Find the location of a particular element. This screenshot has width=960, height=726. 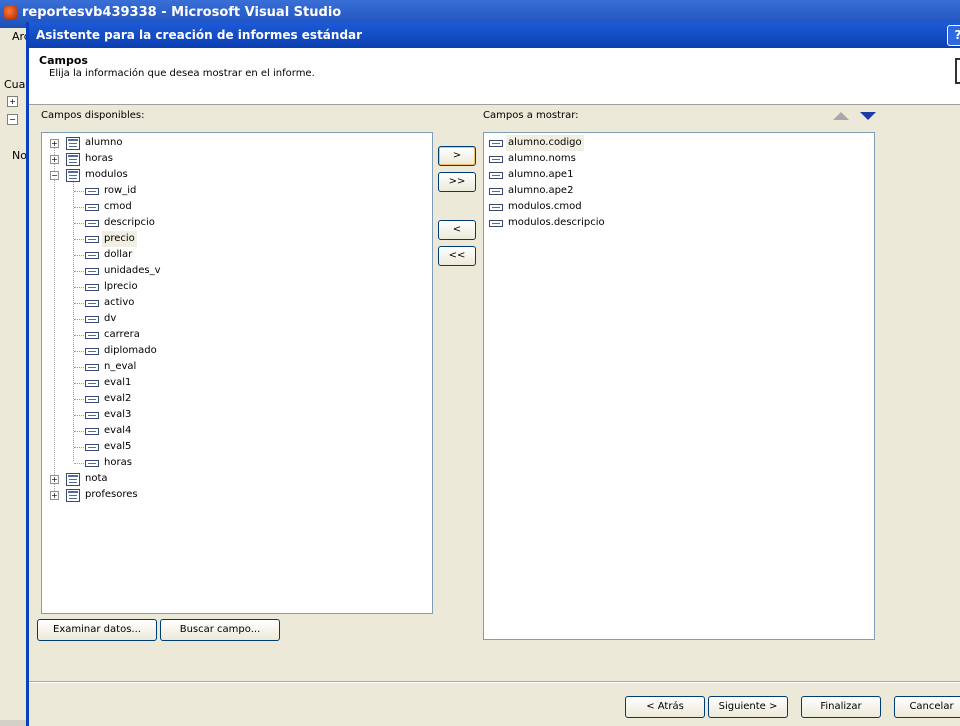

tree-field-label: row_id is located at coordinates (120, 190).